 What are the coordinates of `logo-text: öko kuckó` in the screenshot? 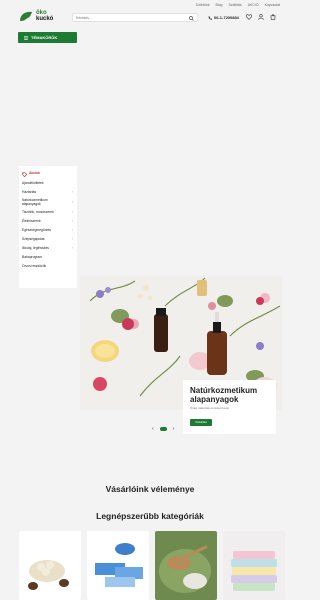 It's located at (44, 16).